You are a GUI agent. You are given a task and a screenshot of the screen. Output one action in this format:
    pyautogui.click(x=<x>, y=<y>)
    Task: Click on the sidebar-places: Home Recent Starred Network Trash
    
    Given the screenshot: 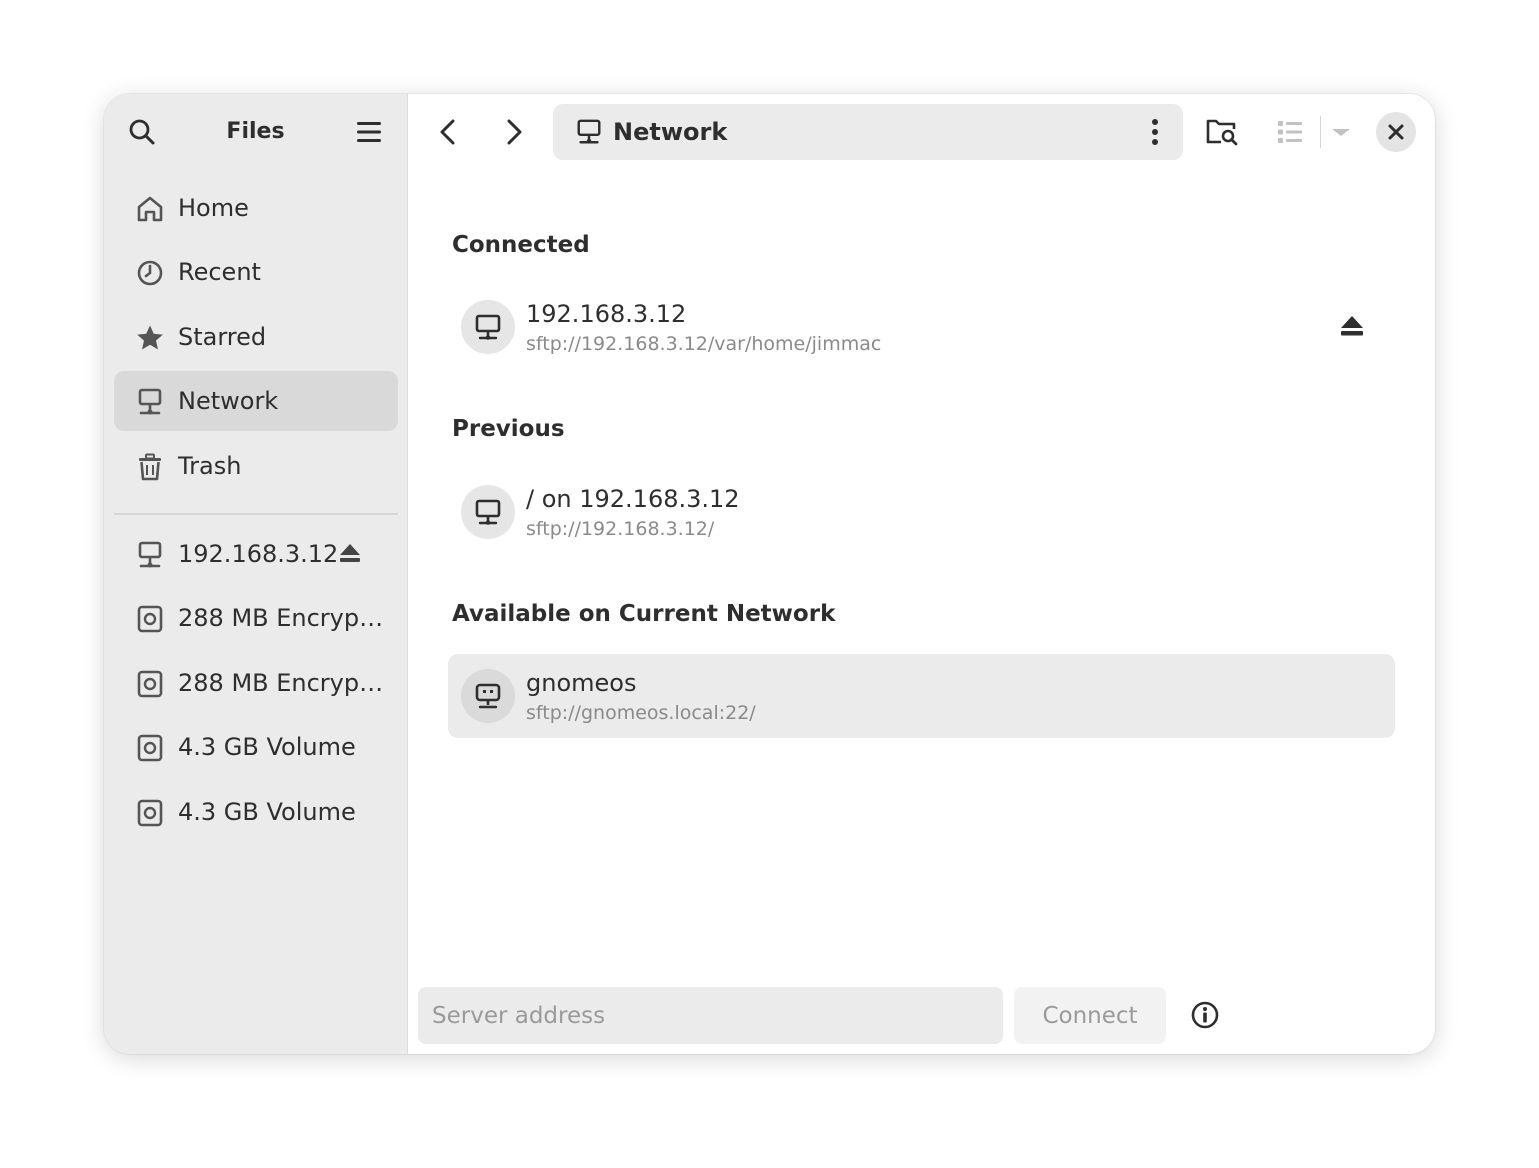 What is the action you would take?
    pyautogui.click(x=256, y=339)
    